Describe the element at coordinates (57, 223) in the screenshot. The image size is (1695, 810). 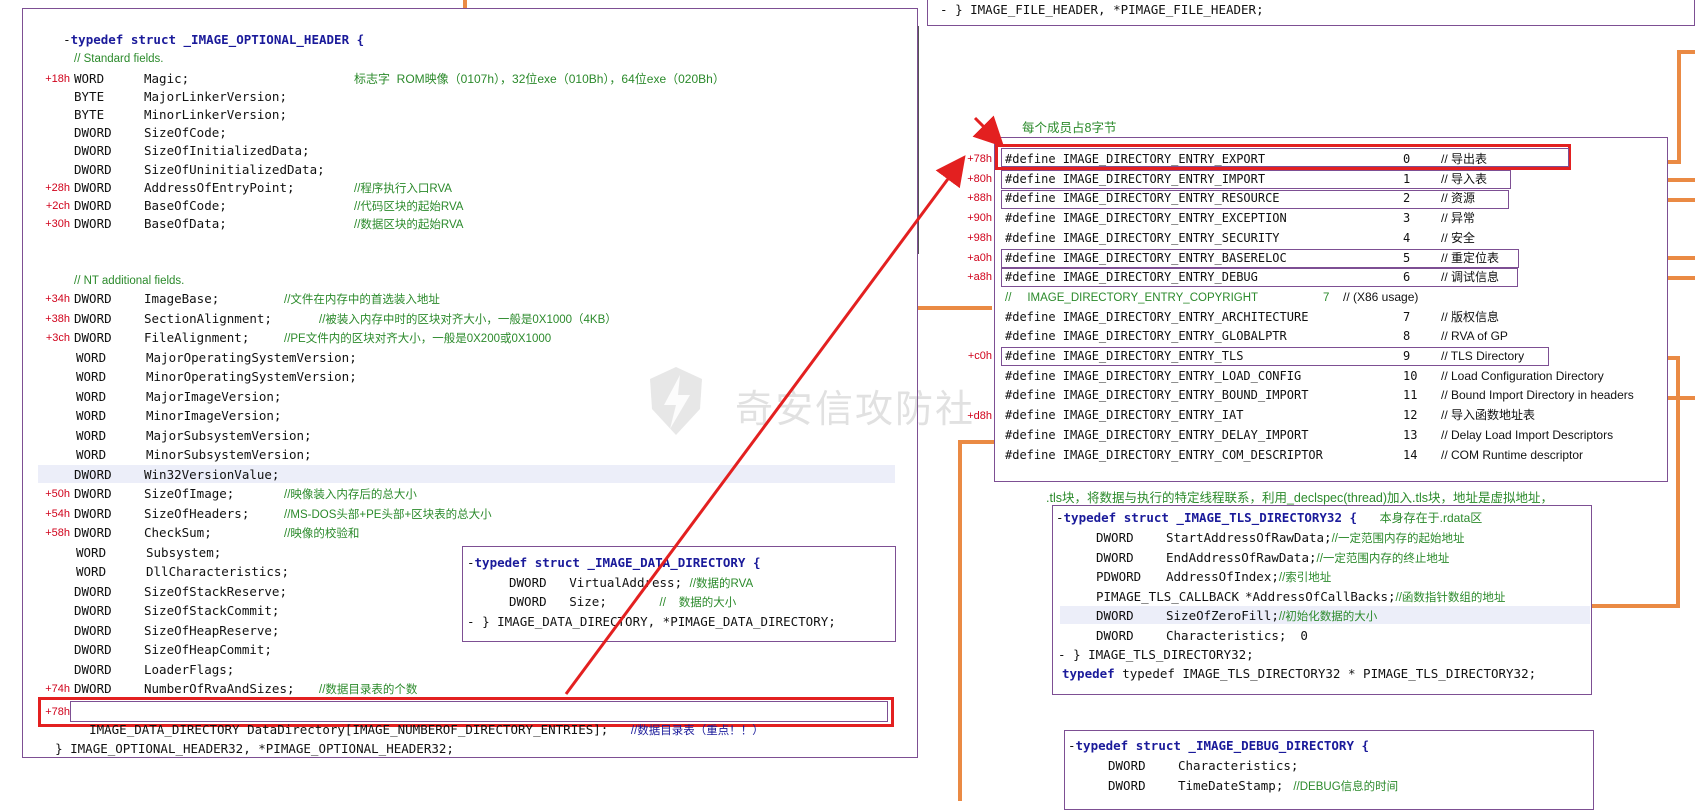
I see `offset-label: +30h` at that location.